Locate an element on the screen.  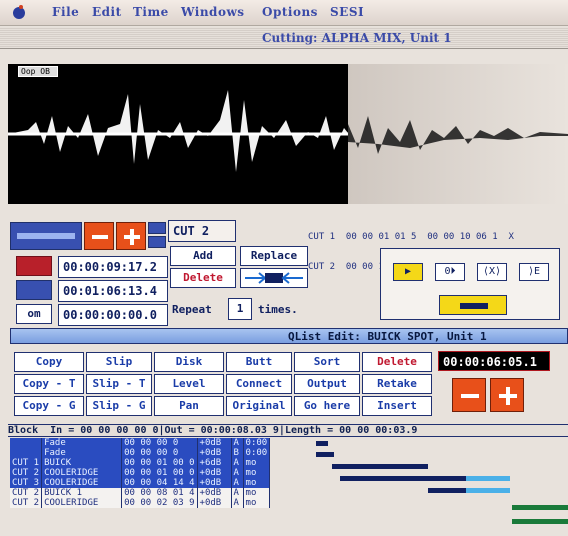
transport-b3-button: ⟨X⟩ is located at coordinates (492, 272).